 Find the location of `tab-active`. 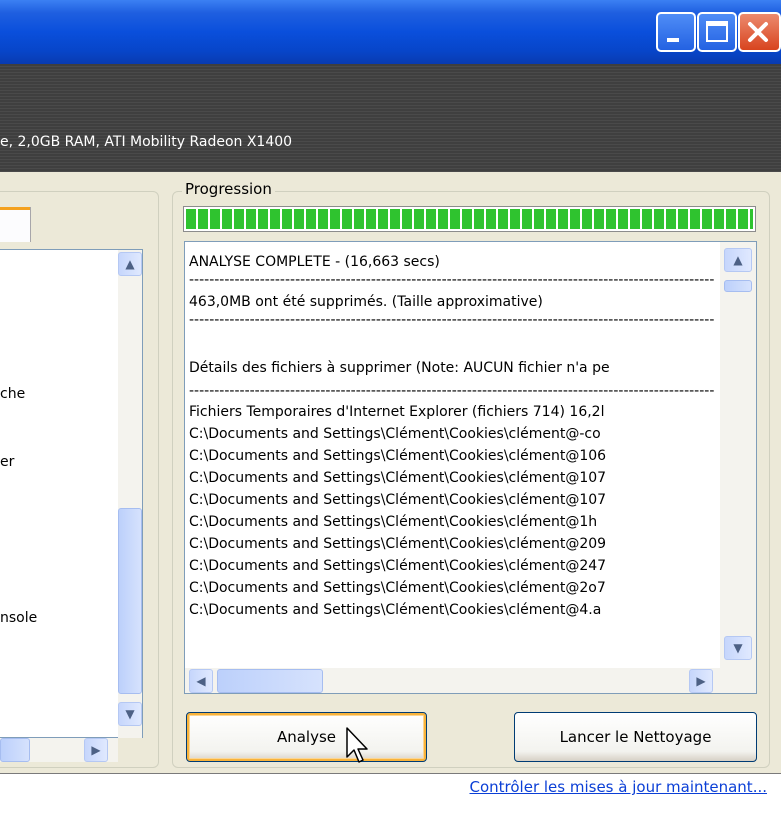

tab-active is located at coordinates (15, 224).